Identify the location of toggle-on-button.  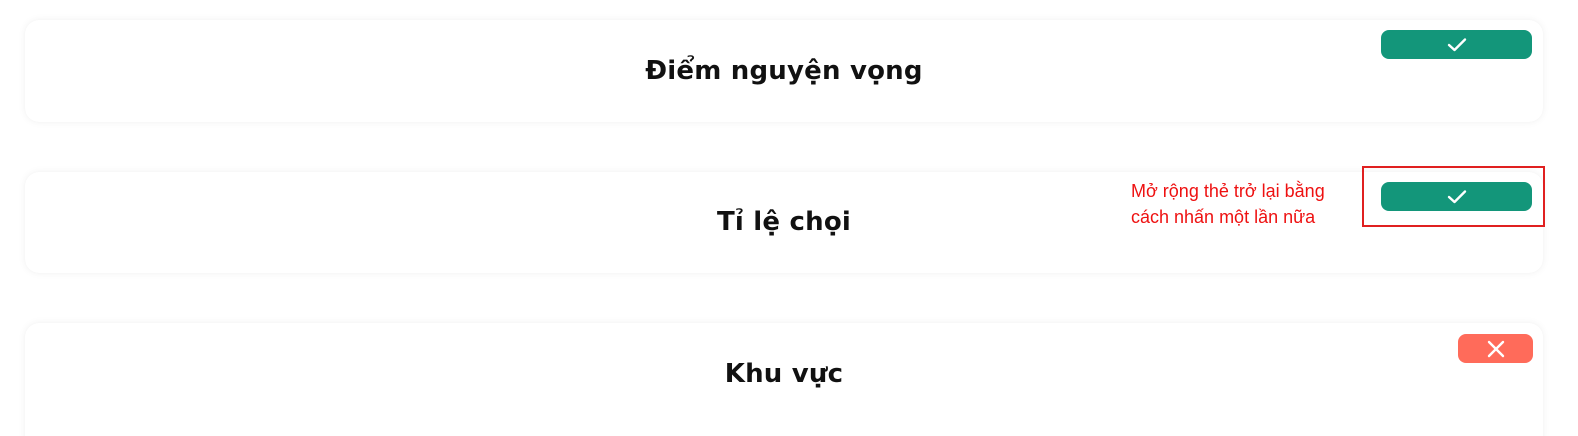
(1456, 44).